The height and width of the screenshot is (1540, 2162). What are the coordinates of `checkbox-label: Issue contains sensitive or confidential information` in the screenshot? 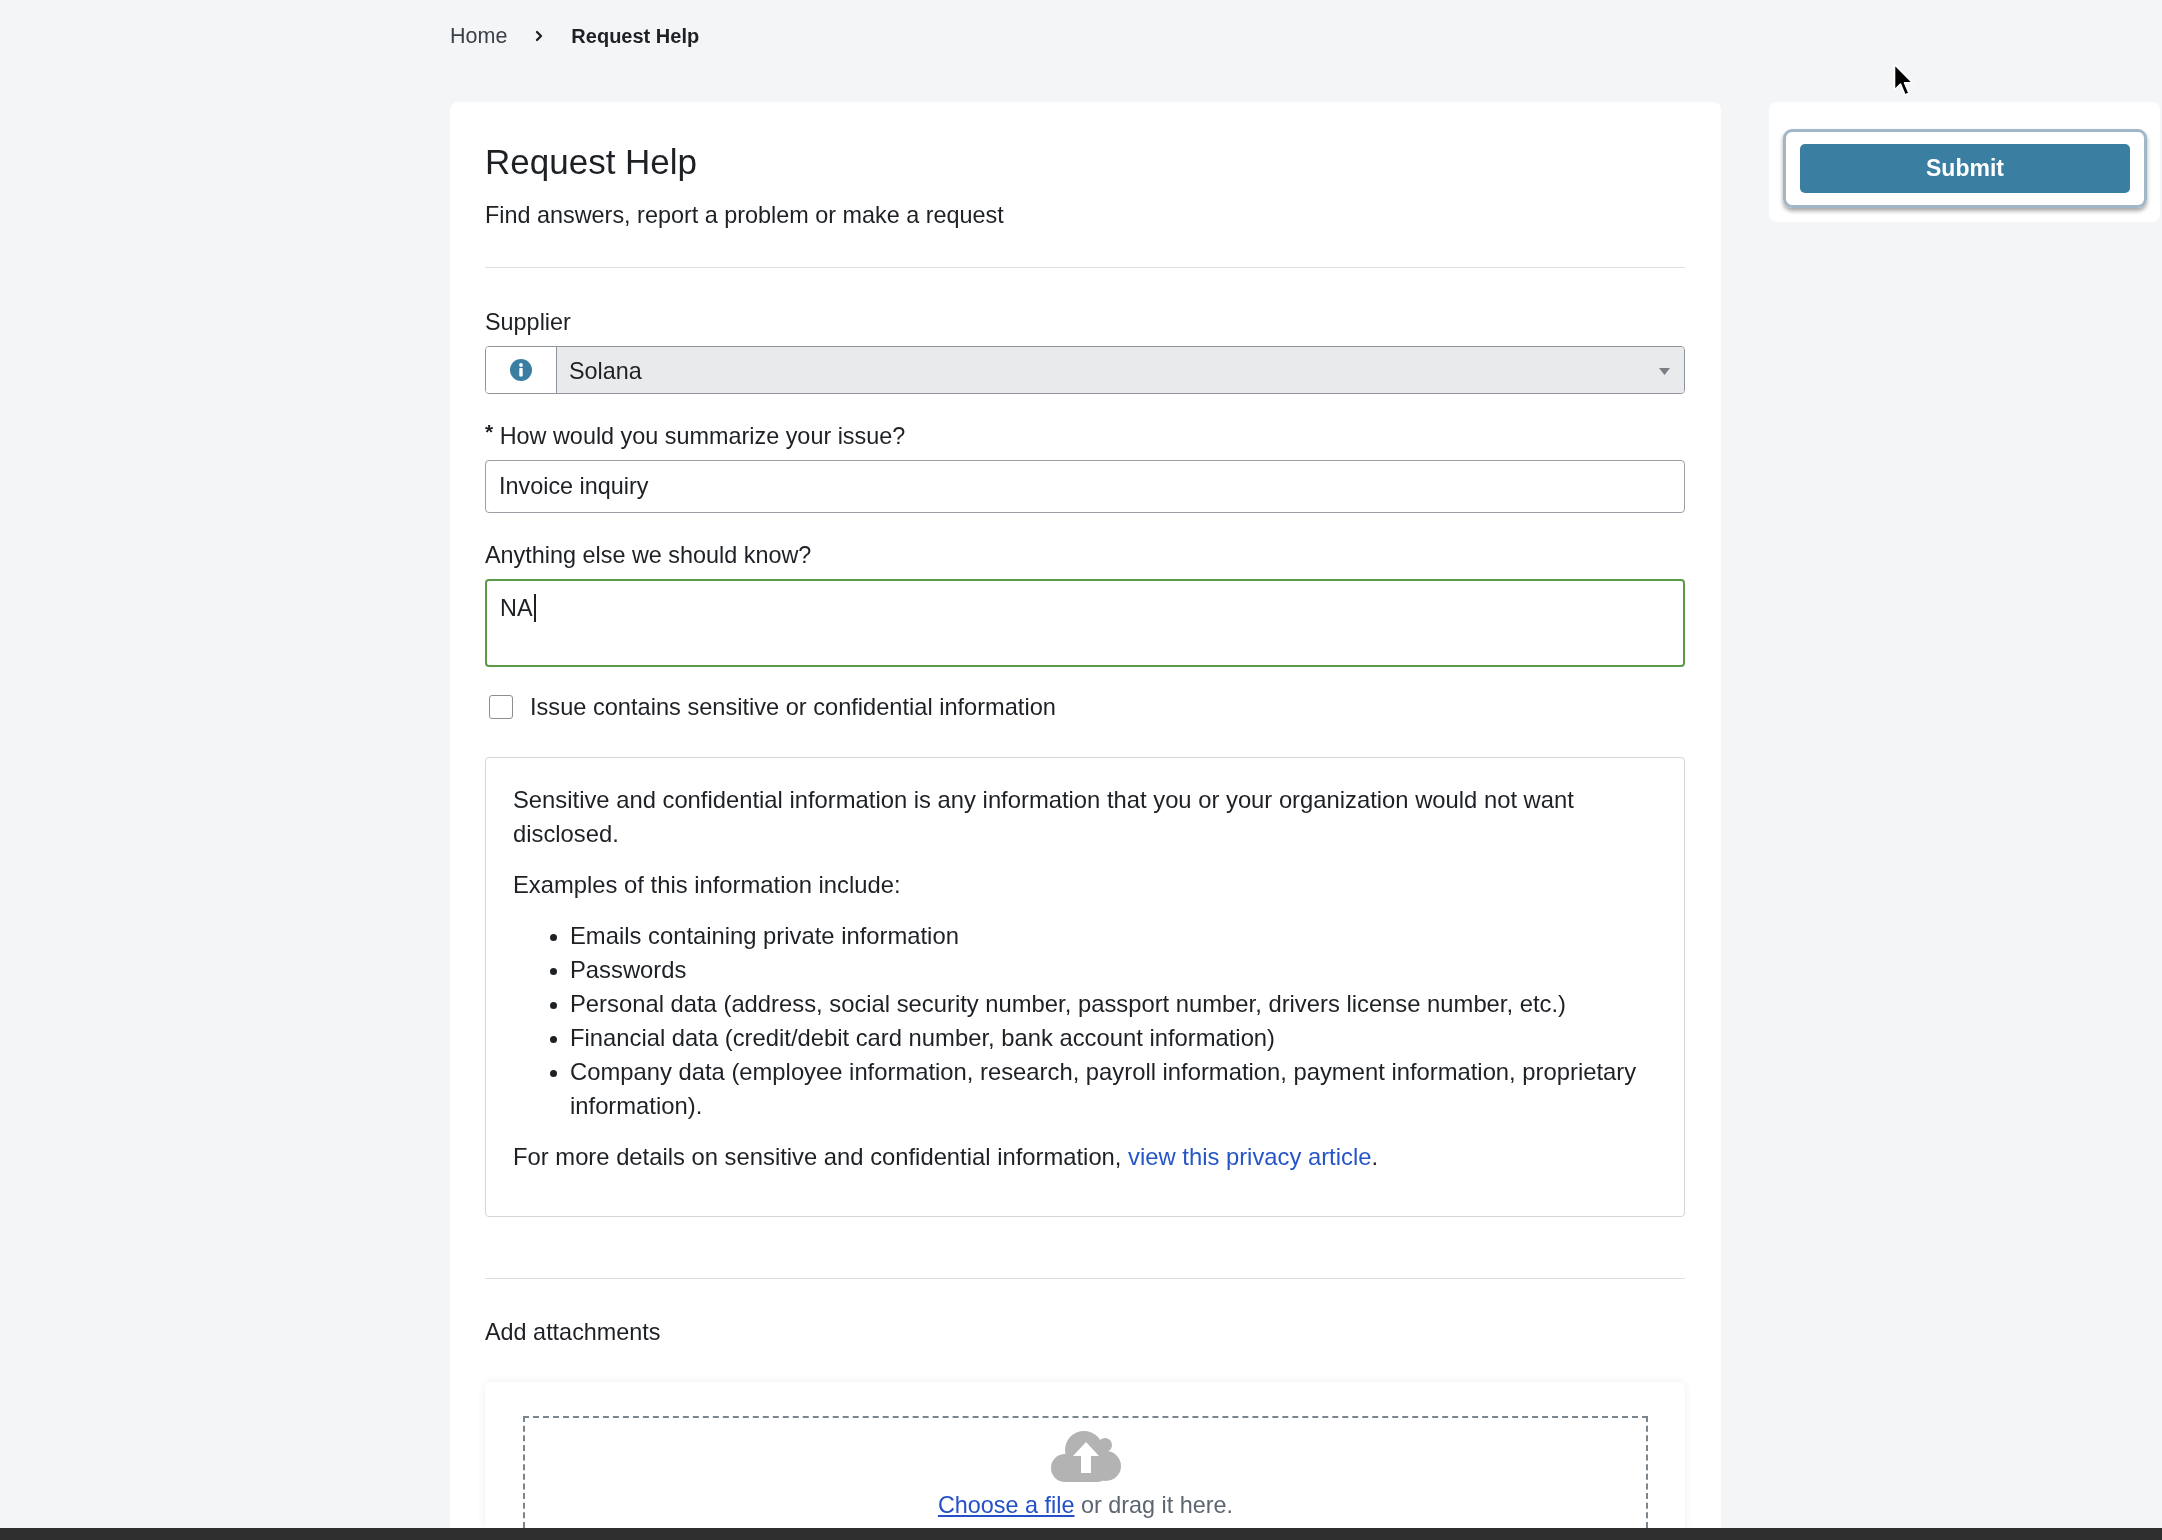 It's located at (793, 707).